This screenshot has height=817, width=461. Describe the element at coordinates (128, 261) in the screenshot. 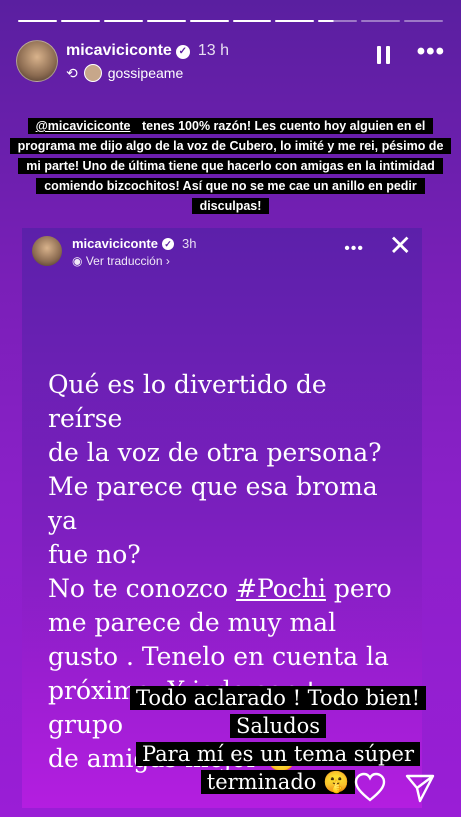

I see `translate-text: Ver traducción ›` at that location.